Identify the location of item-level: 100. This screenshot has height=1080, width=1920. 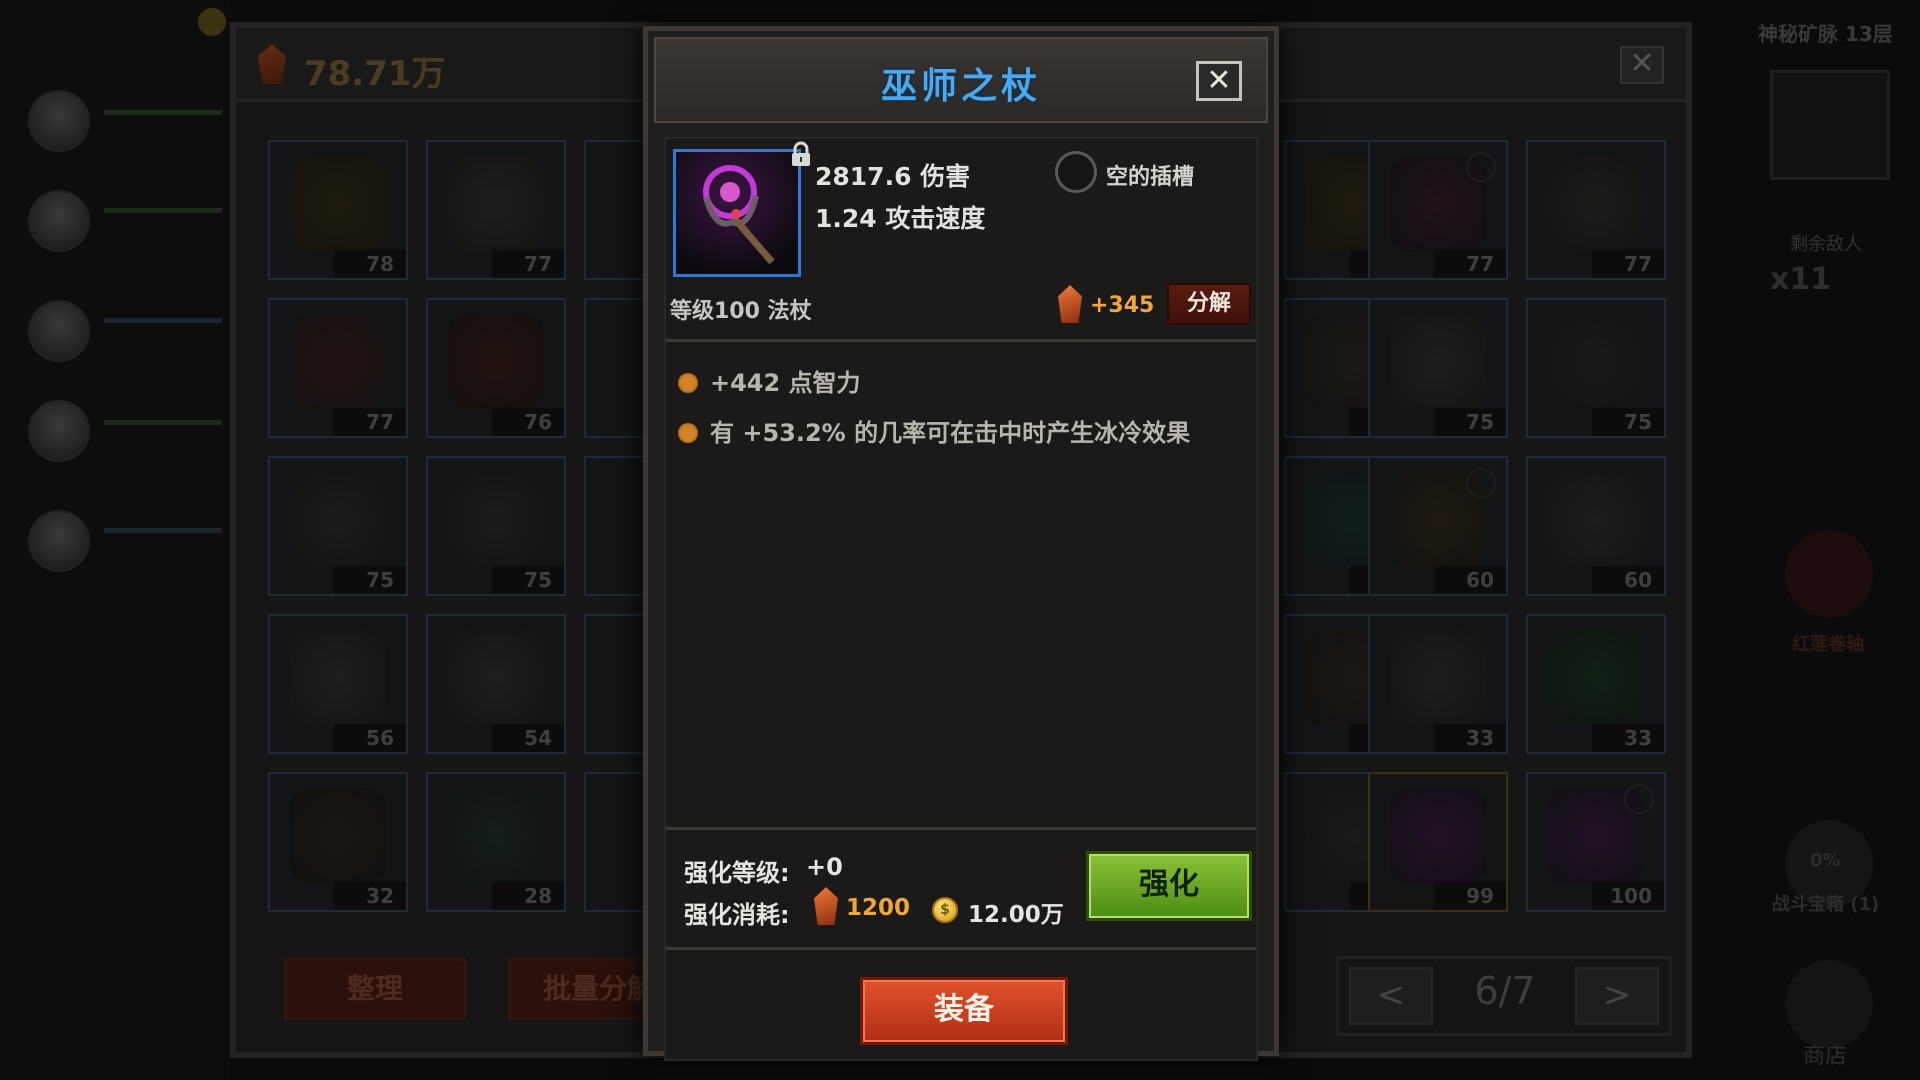
(1628, 896).